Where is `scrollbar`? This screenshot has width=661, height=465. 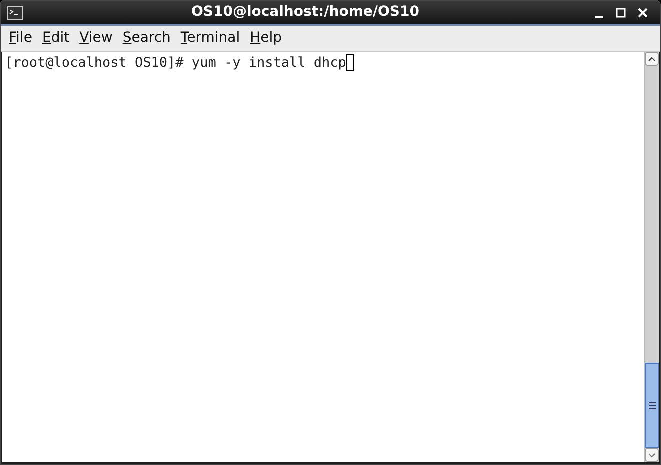
scrollbar is located at coordinates (651, 257).